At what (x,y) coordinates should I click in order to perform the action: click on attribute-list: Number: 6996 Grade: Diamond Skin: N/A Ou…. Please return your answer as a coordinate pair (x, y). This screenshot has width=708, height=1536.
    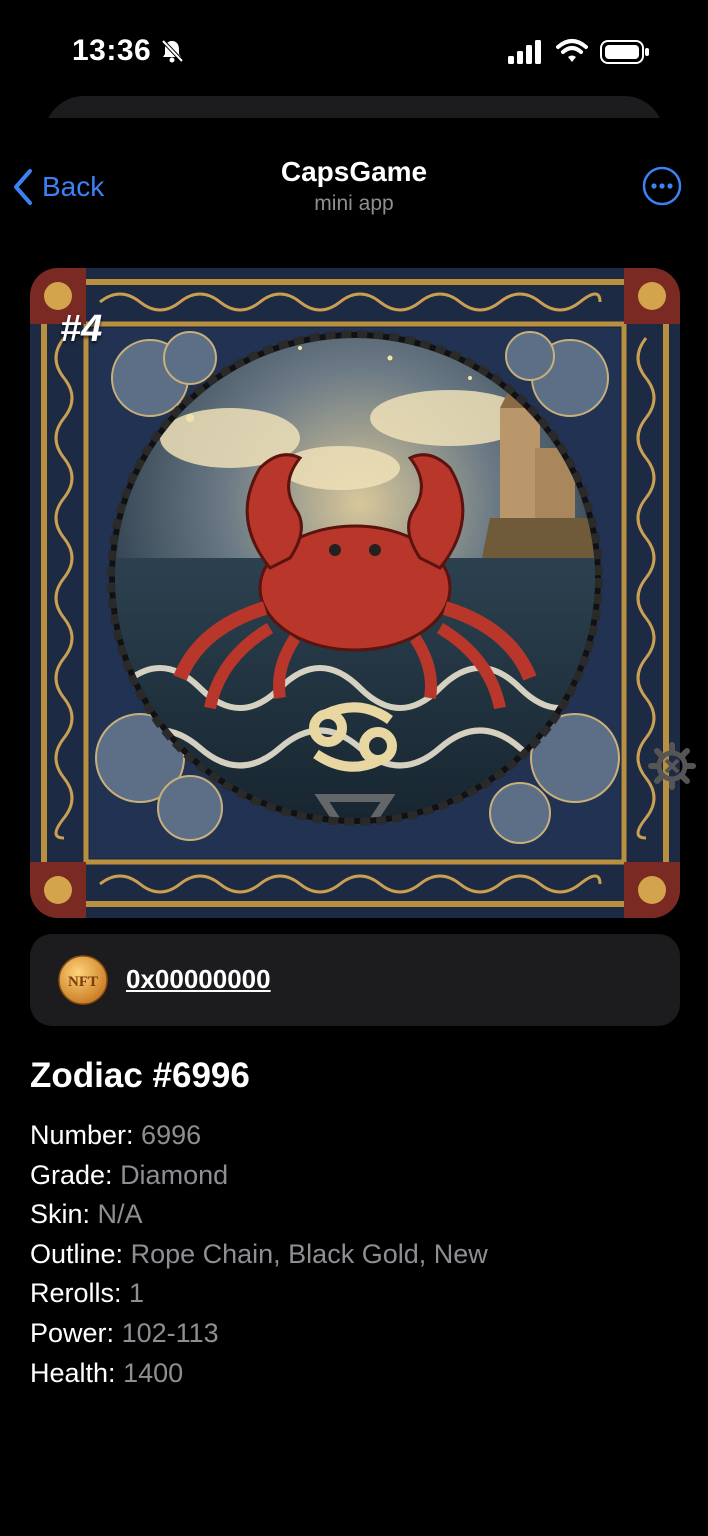
    Looking at the image, I should click on (259, 1254).